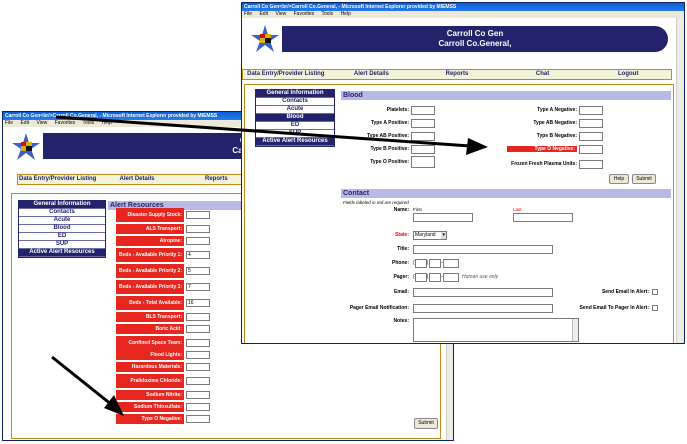  What do you see at coordinates (87, 385) in the screenshot?
I see `pointer-arrow-bottom` at bounding box center [87, 385].